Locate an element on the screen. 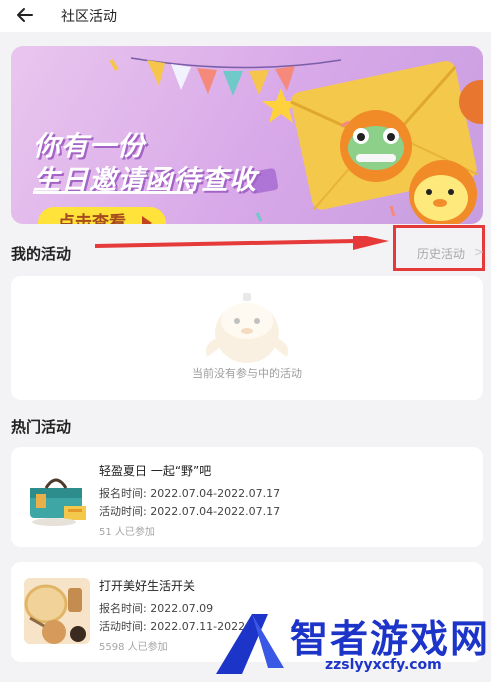  banner-underline is located at coordinates (113, 192).